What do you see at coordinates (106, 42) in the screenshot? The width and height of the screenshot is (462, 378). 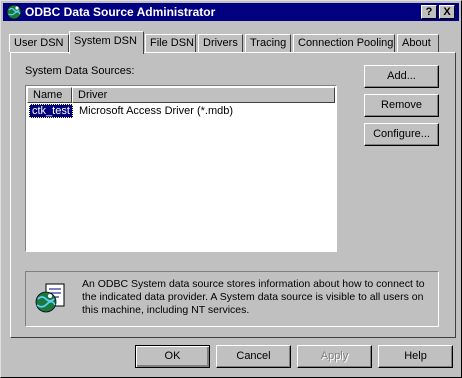 I see `tab-system-dsn: System DSN` at bounding box center [106, 42].